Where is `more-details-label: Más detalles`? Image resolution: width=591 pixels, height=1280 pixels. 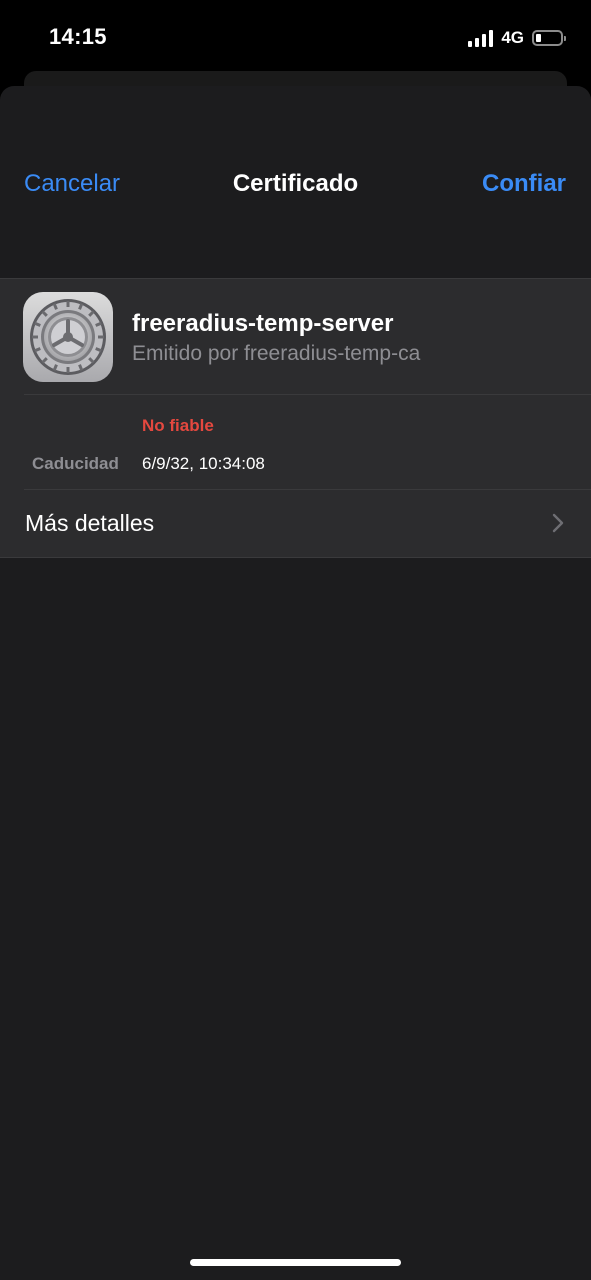 more-details-label: Más detalles is located at coordinates (90, 523).